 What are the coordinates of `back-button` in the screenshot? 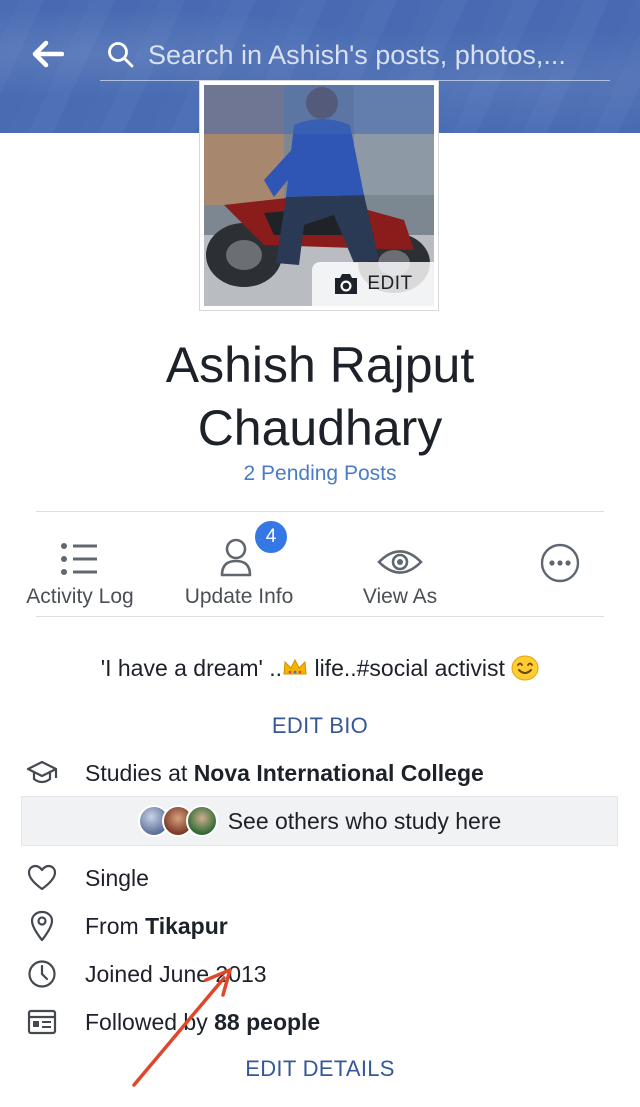 It's located at (48, 54).